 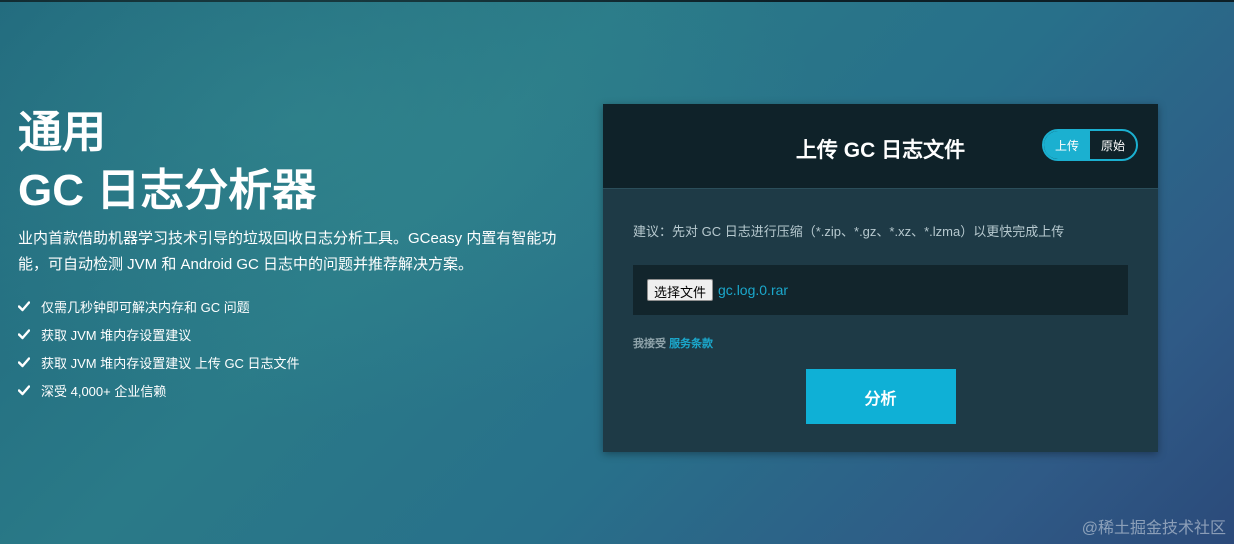 I want to click on terms-of-service-link: 服务条款, so click(x=691, y=344).